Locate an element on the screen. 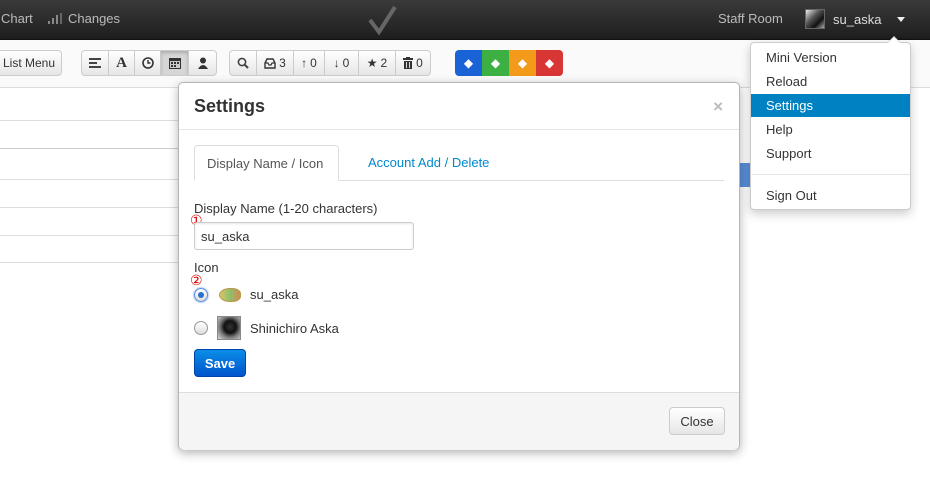 The image size is (930, 500). tag-blue-button: ◆ is located at coordinates (468, 63).